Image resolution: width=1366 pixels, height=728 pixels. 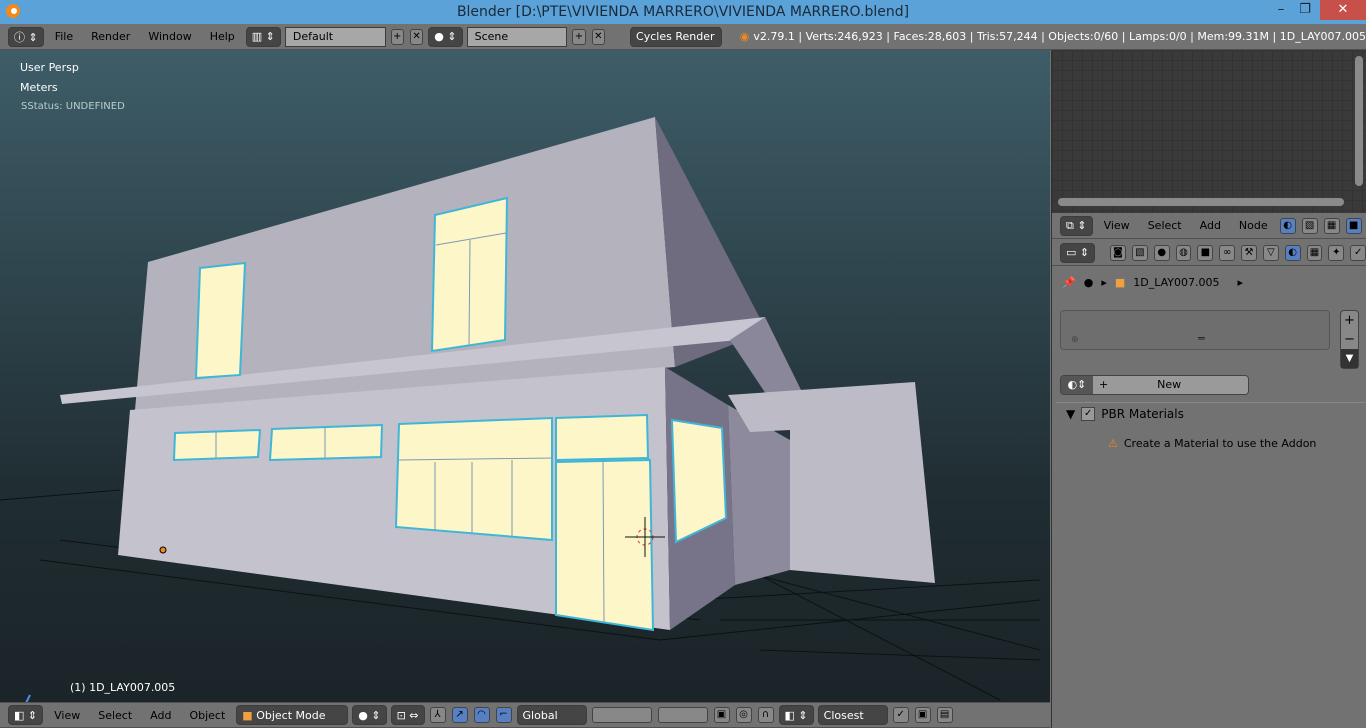 What do you see at coordinates (1227, 252) in the screenshot?
I see `constraints-tab-icon: ∞` at bounding box center [1227, 252].